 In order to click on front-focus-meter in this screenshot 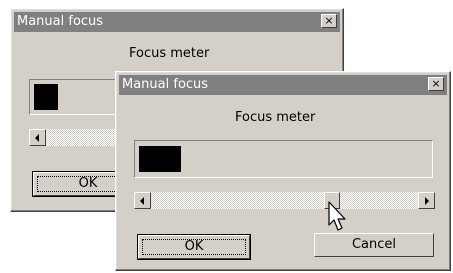, I will do `click(283, 159)`.